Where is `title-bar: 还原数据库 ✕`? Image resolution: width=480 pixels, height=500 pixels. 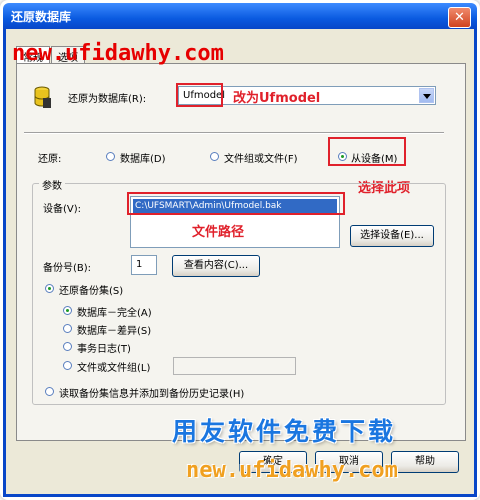 title-bar: 还原数据库 ✕ is located at coordinates (240, 16).